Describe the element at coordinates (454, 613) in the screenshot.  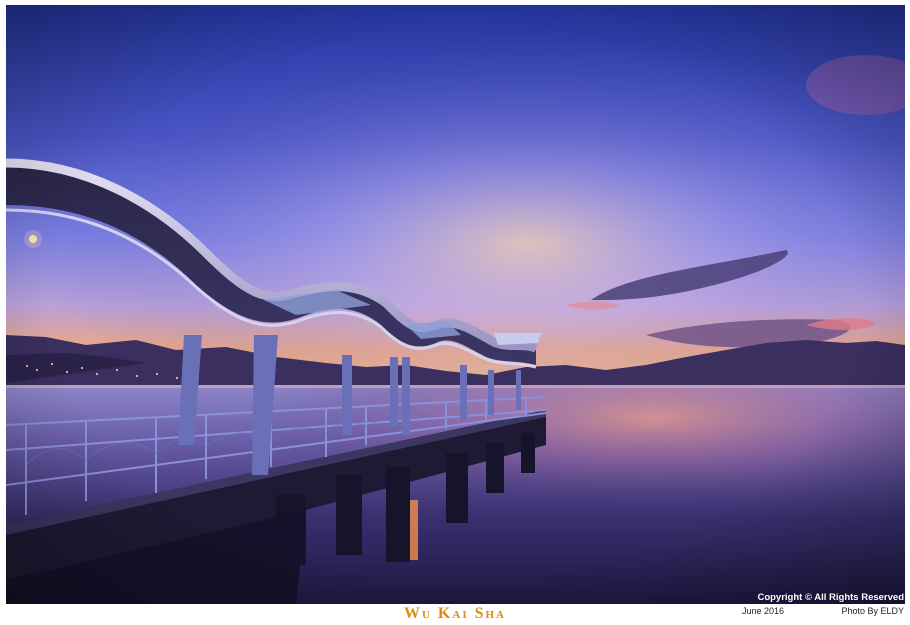
I see `location-caption: Wu Kai Sha` at that location.